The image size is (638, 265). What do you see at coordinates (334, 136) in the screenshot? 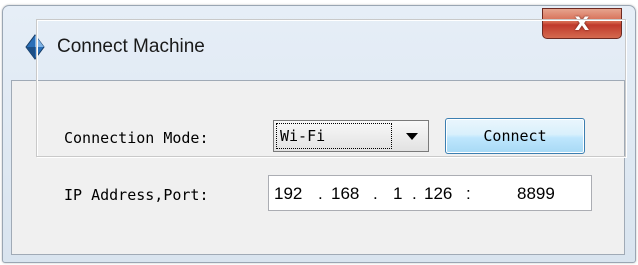
I see `connection-mode-value: Wi-Fi` at bounding box center [334, 136].